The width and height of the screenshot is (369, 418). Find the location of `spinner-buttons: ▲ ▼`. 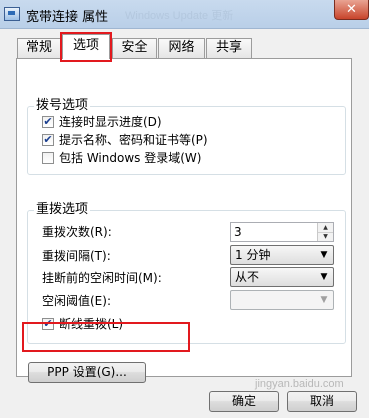

spinner-buttons: ▲ ▼ is located at coordinates (325, 232).